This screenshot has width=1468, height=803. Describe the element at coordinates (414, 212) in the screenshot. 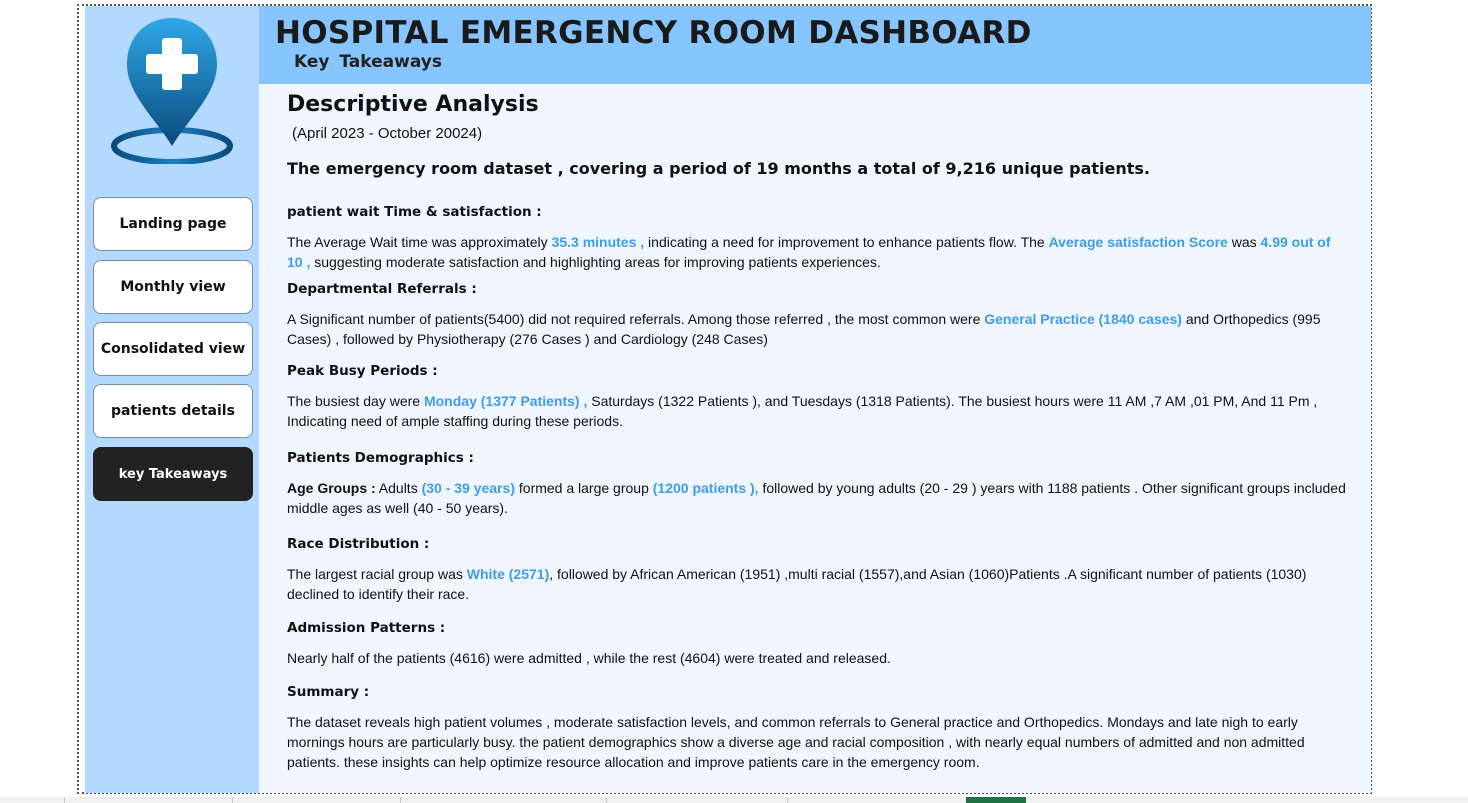

I see `wait-heading: patient wait Time & satisfaction :` at that location.